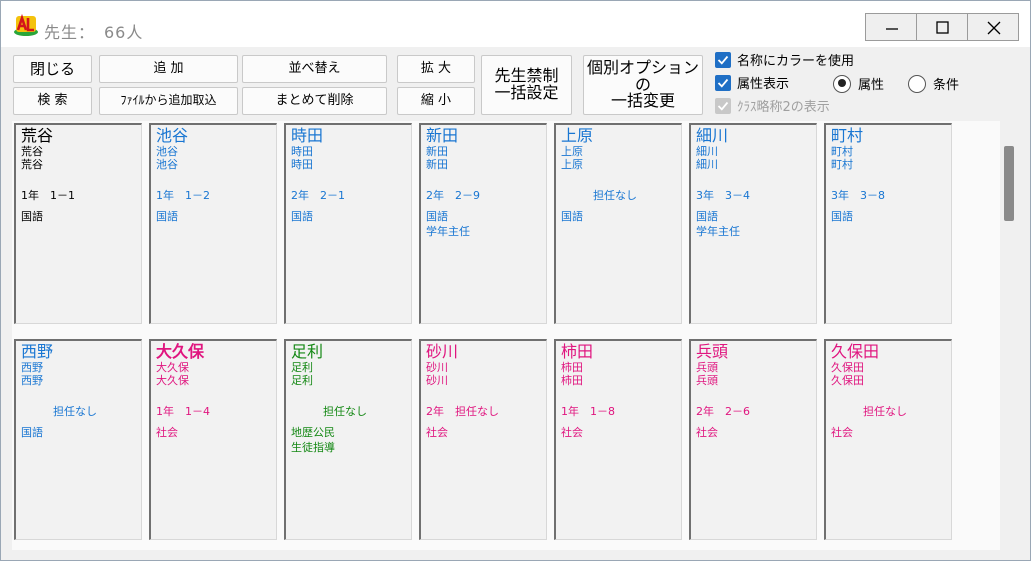 Image resolution: width=1031 pixels, height=561 pixels. I want to click on zoom-out-button: 縮 小, so click(436, 101).